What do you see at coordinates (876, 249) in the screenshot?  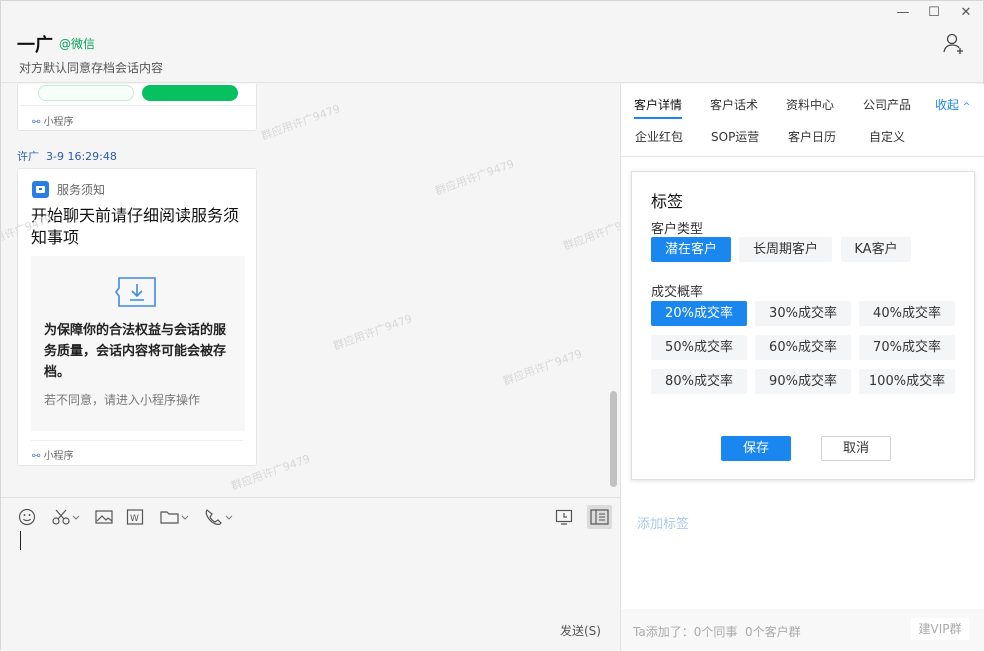 I see `chip-ka-customer: KA客户` at bounding box center [876, 249].